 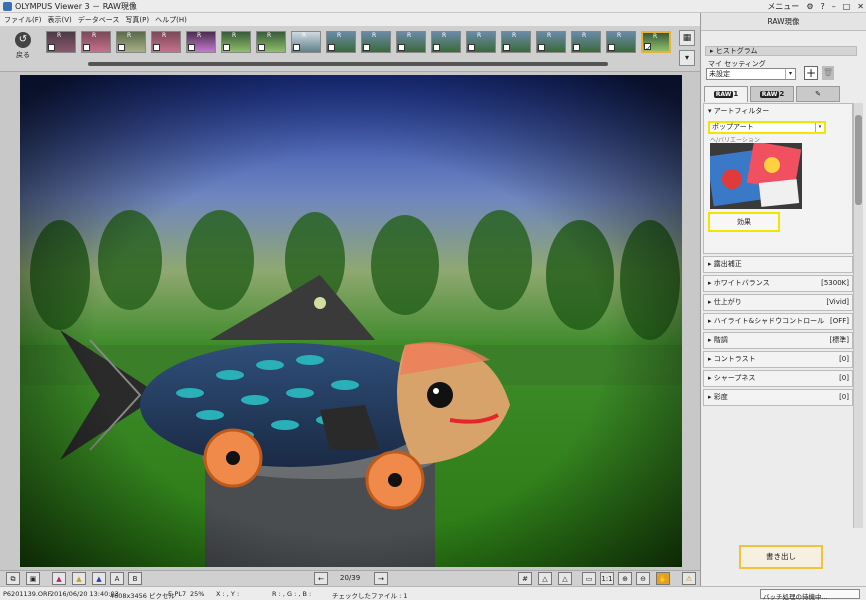 I want to click on filmstrip-scrollbar, so click(x=348, y=64).